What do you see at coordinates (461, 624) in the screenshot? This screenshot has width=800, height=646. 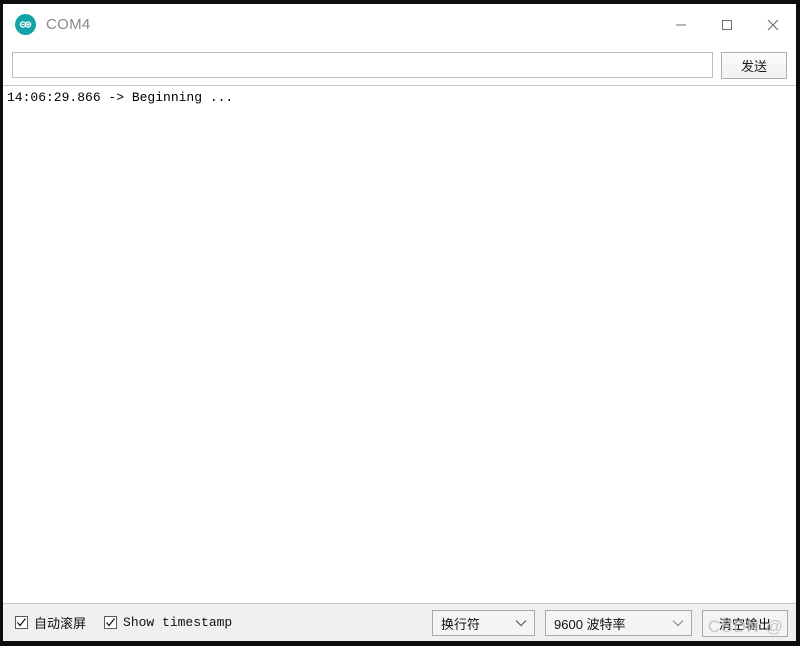 I see `line-ending-value: 换行符` at bounding box center [461, 624].